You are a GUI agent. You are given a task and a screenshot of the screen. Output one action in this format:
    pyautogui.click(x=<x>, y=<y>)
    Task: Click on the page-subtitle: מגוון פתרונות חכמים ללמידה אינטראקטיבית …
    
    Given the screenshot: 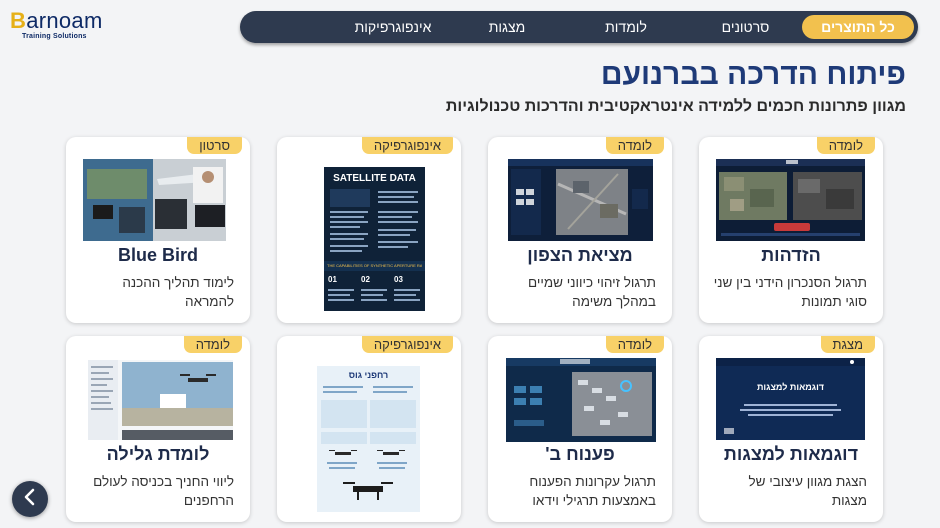 What is the action you would take?
    pyautogui.click(x=675, y=106)
    